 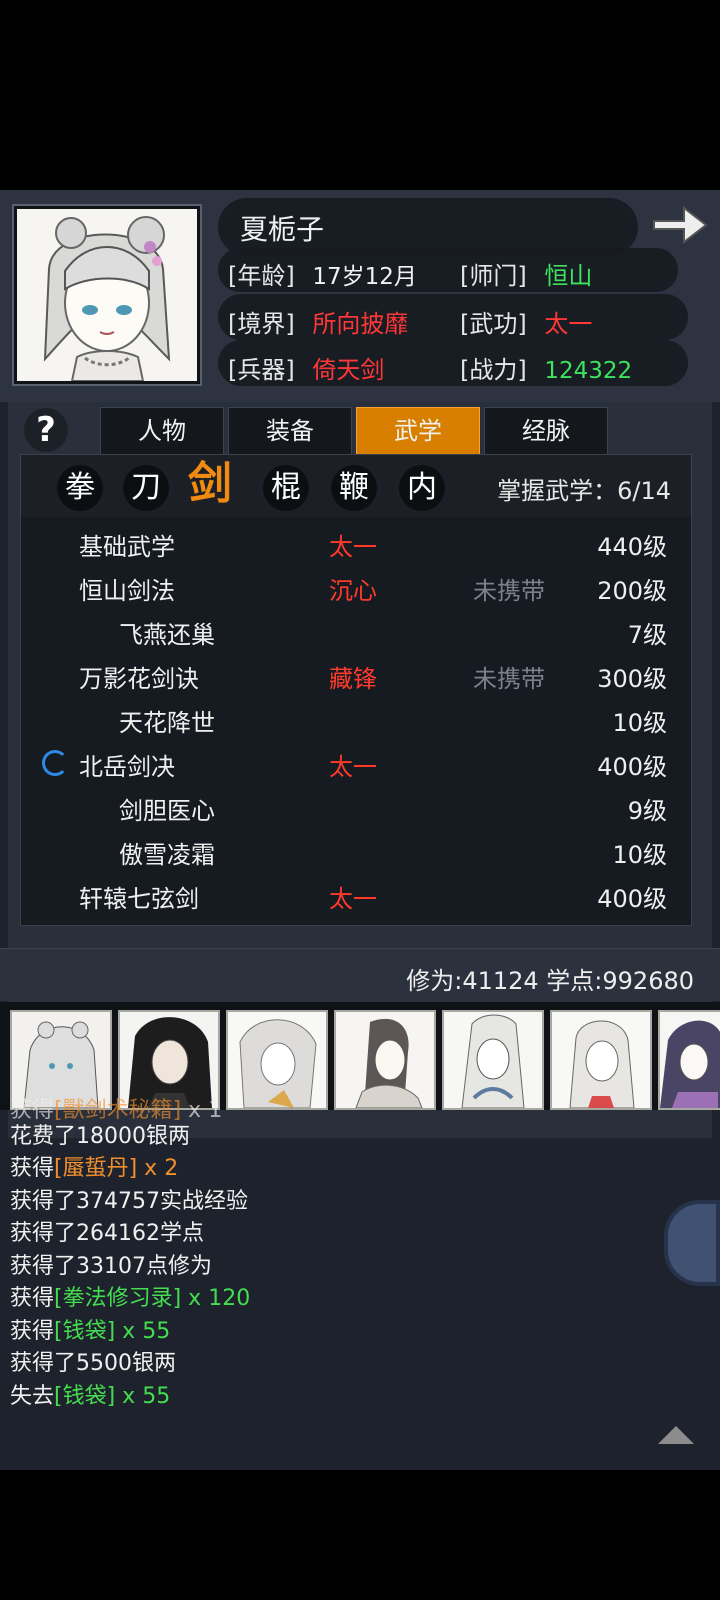 What do you see at coordinates (167, 635) in the screenshot?
I see `skill-name: 飞燕还巢` at bounding box center [167, 635].